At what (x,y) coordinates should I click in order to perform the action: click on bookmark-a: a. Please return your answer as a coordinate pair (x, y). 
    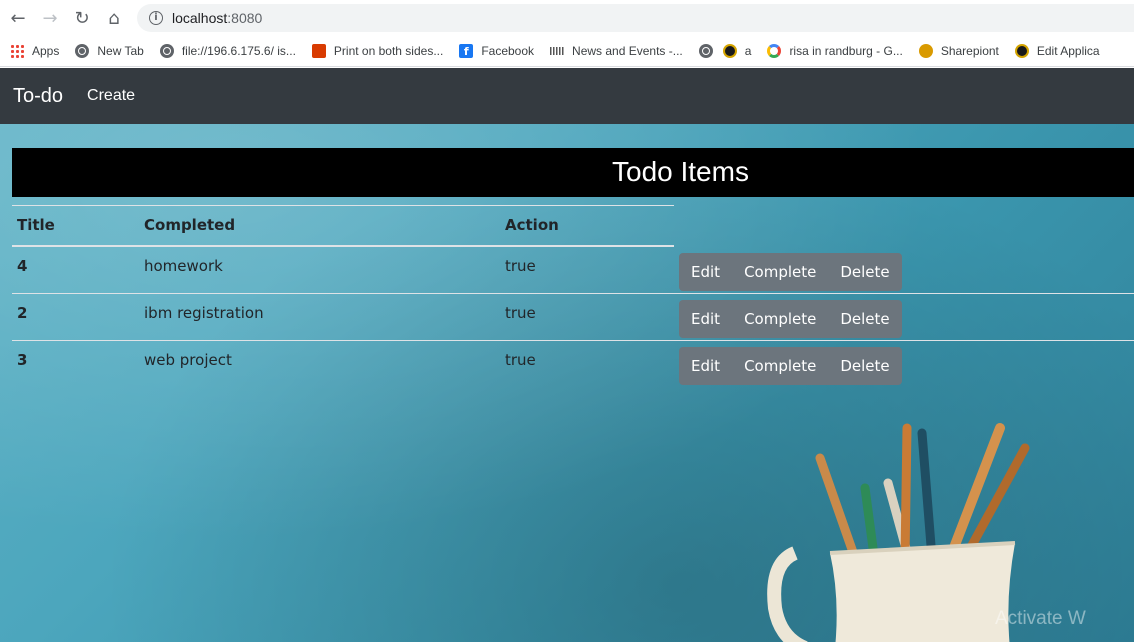
    Looking at the image, I should click on (737, 51).